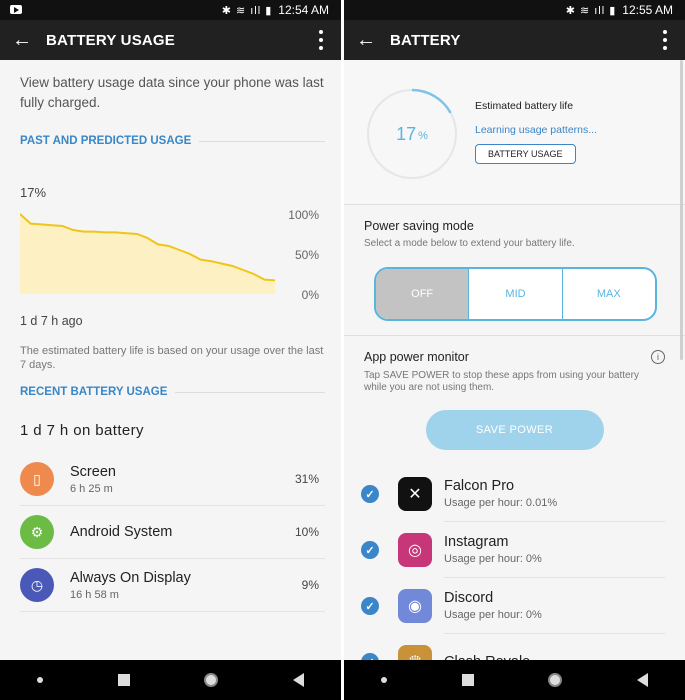  What do you see at coordinates (476, 542) in the screenshot?
I see `app-name: Instagram` at bounding box center [476, 542].